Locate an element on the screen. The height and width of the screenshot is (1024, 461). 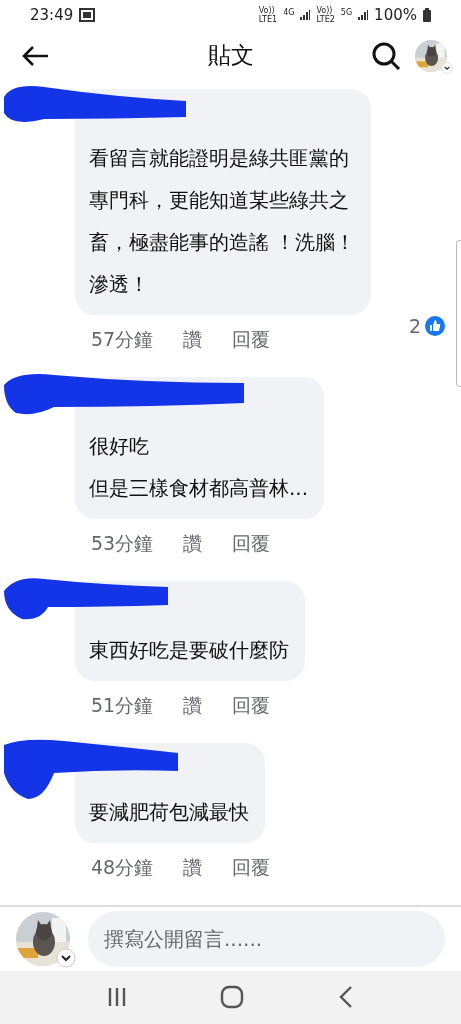
screenshot-icon is located at coordinates (87, 15).